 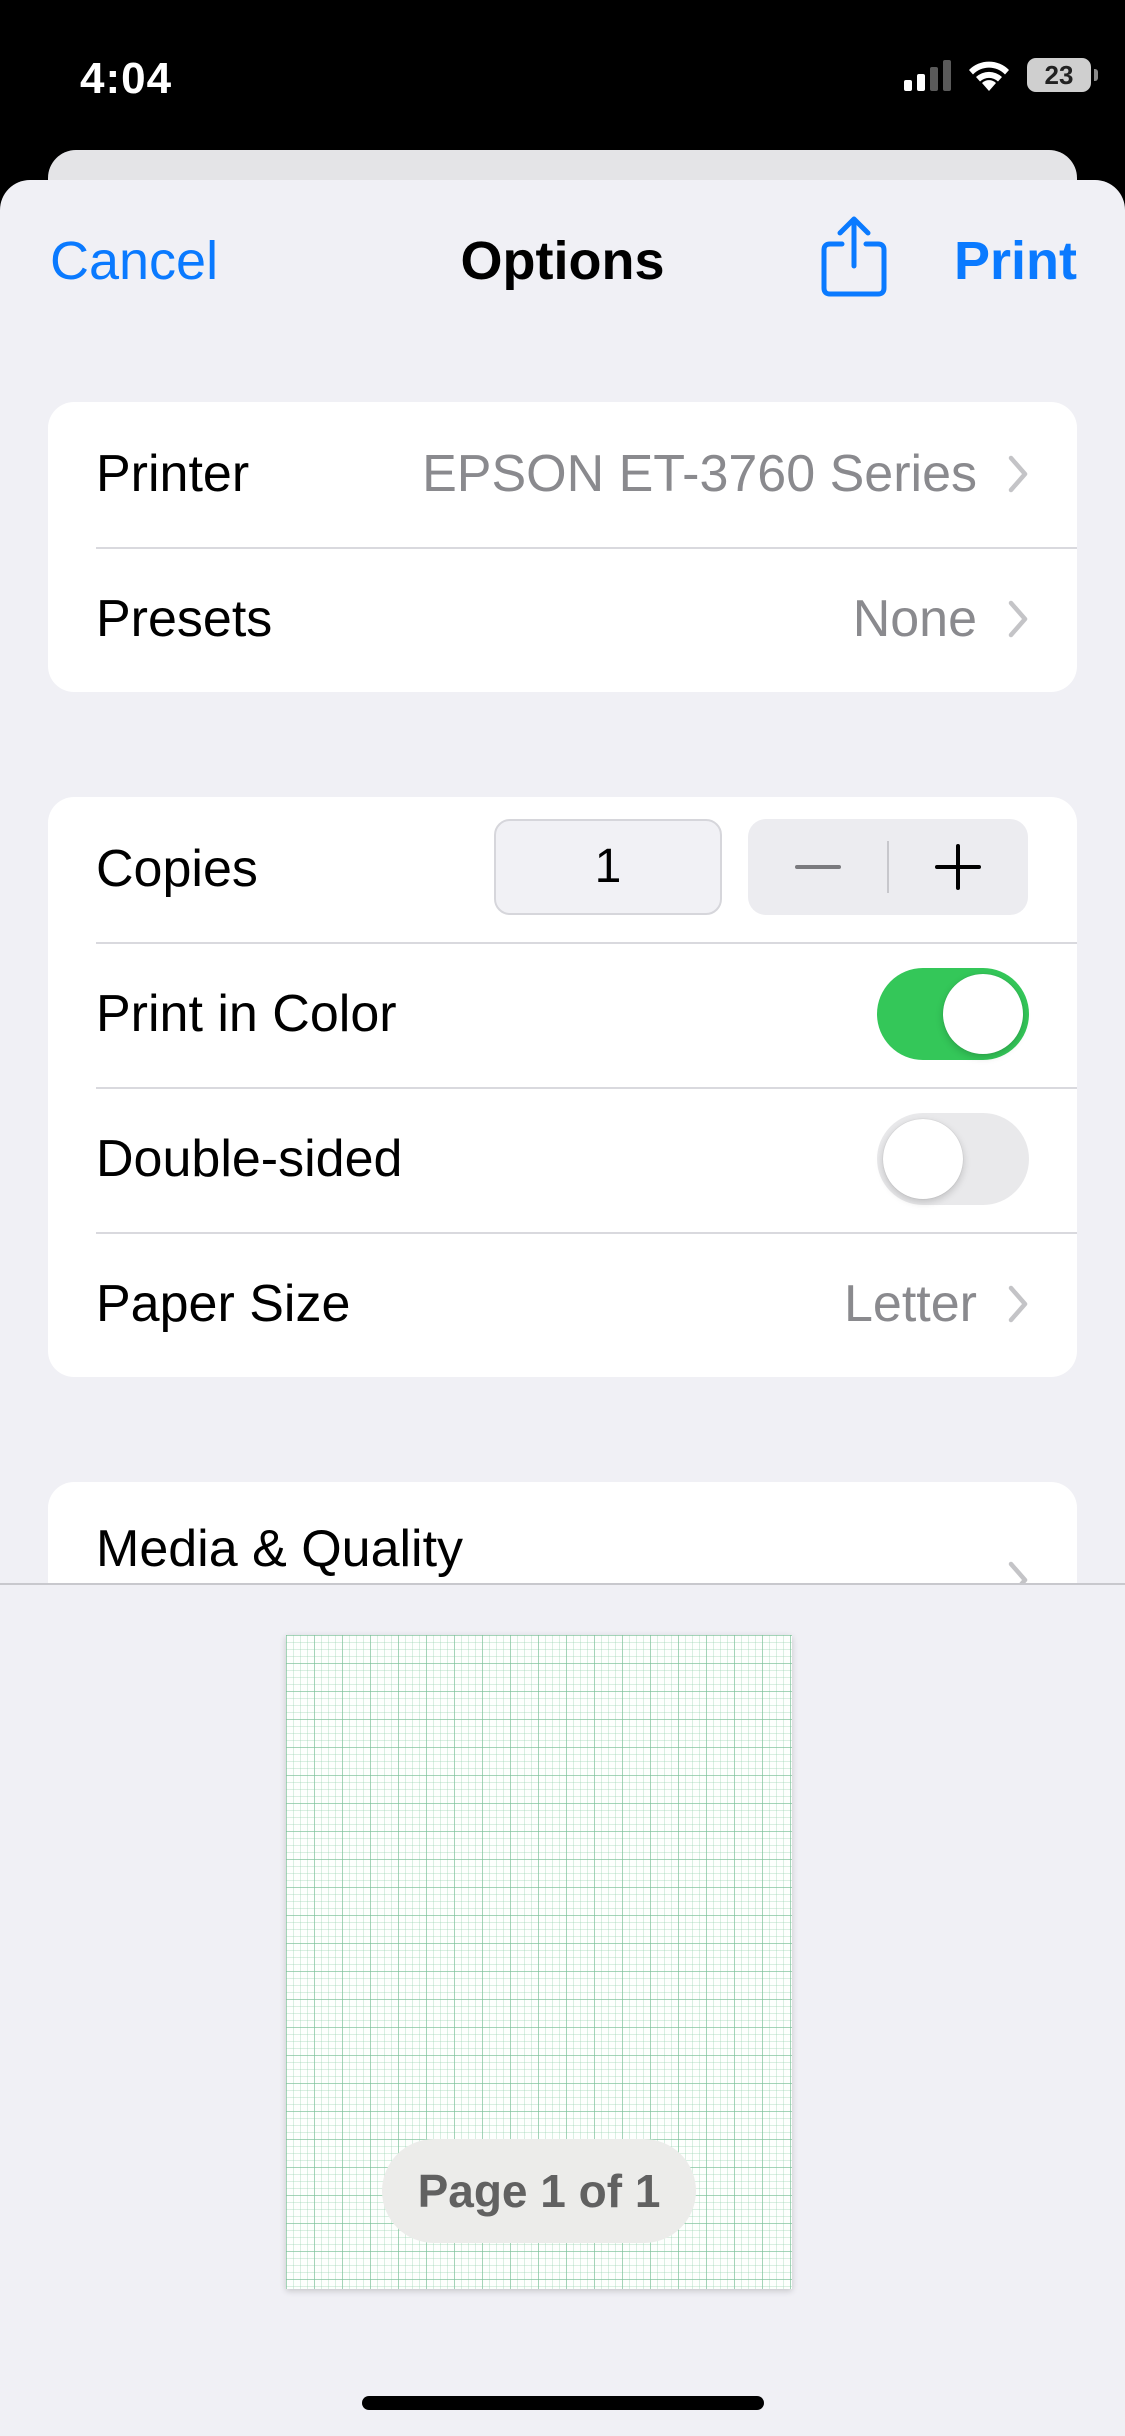 I want to click on print-in-color-toggle, so click(x=953, y=1014).